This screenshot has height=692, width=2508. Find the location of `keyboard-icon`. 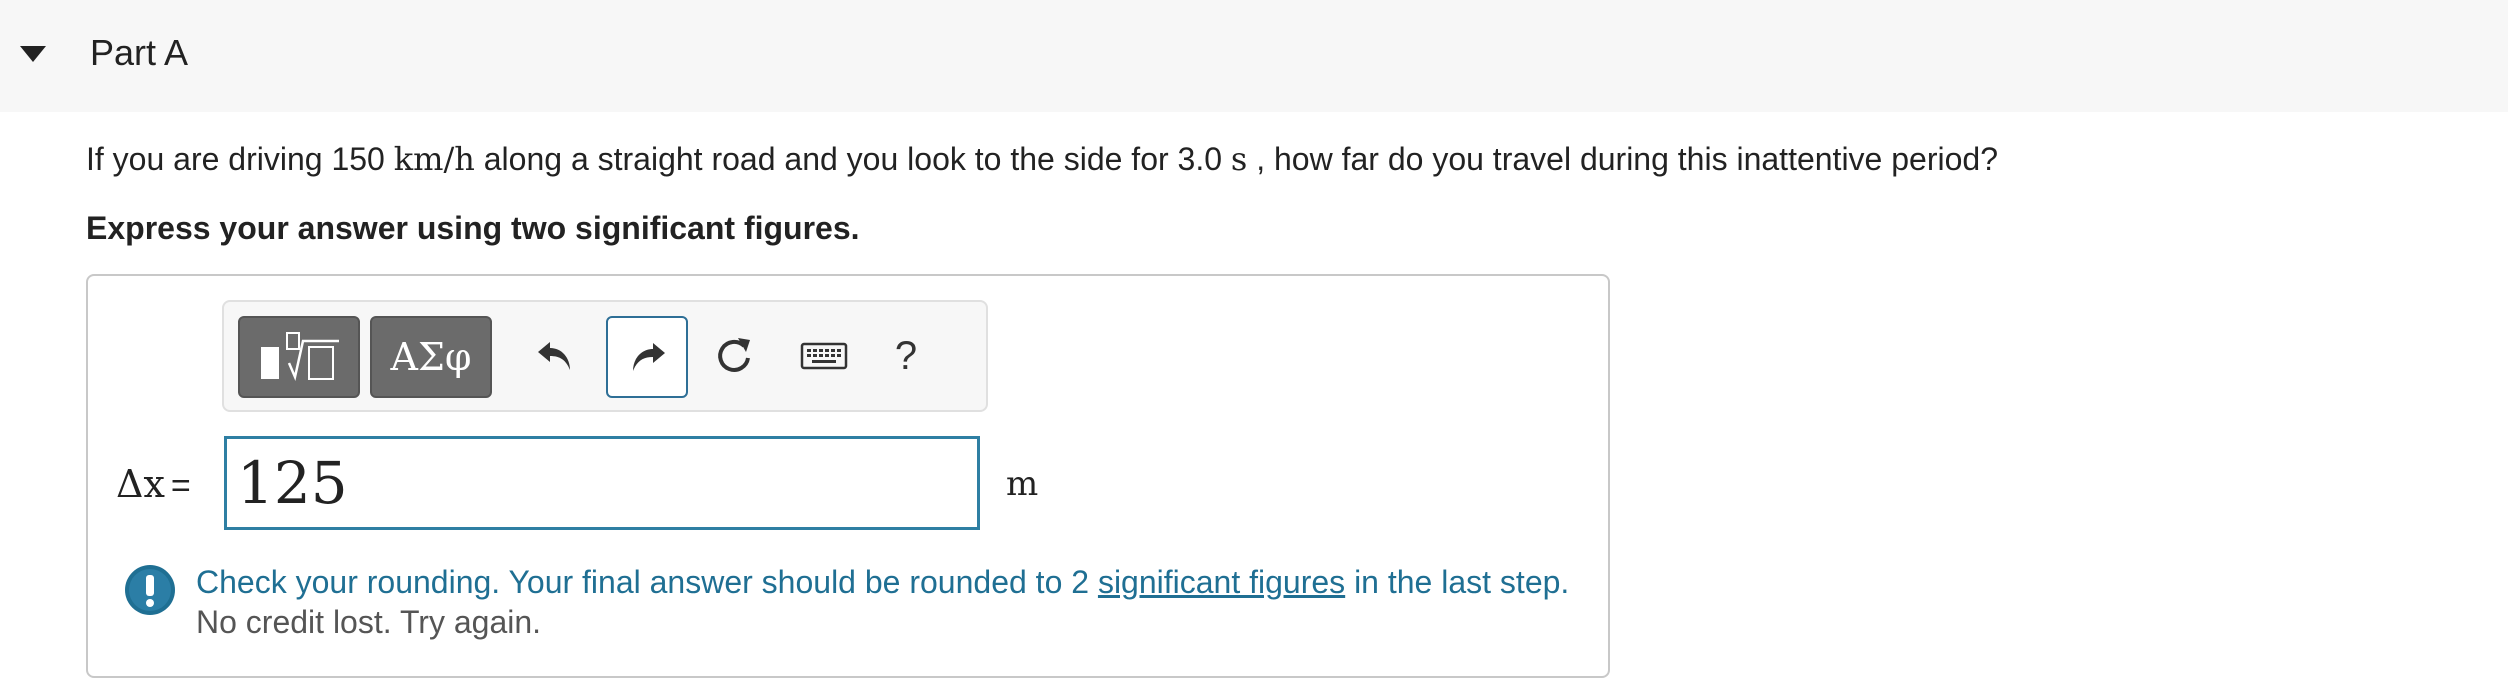

keyboard-icon is located at coordinates (824, 356).